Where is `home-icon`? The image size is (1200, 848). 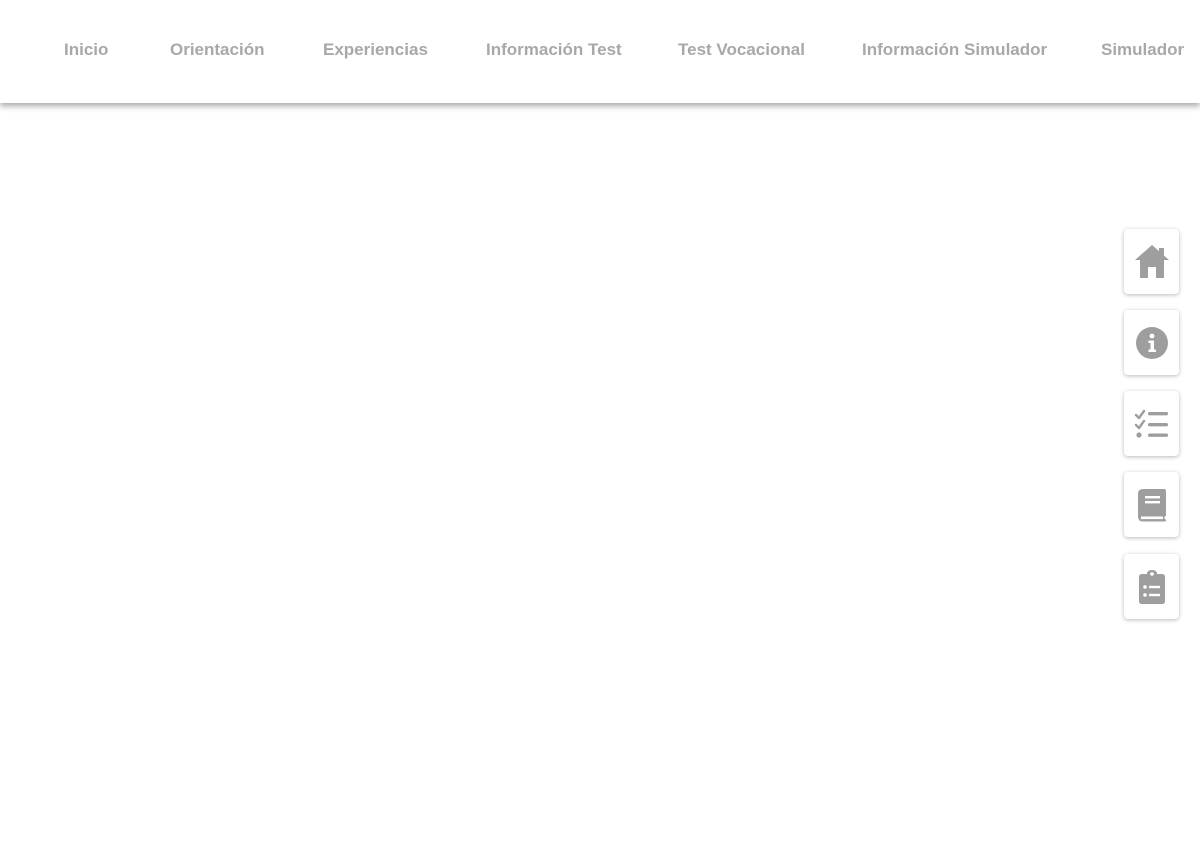
home-icon is located at coordinates (1152, 262).